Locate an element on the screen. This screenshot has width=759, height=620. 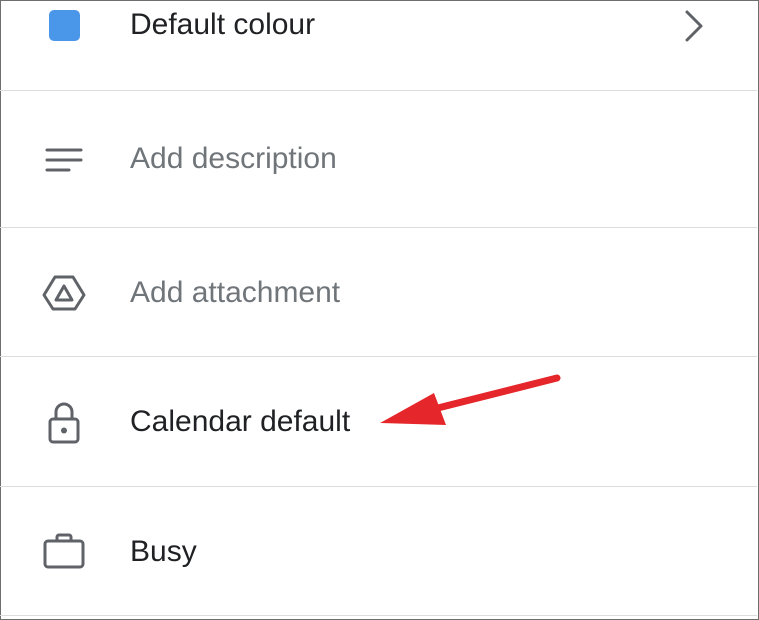
briefcase-icon is located at coordinates (64, 551).